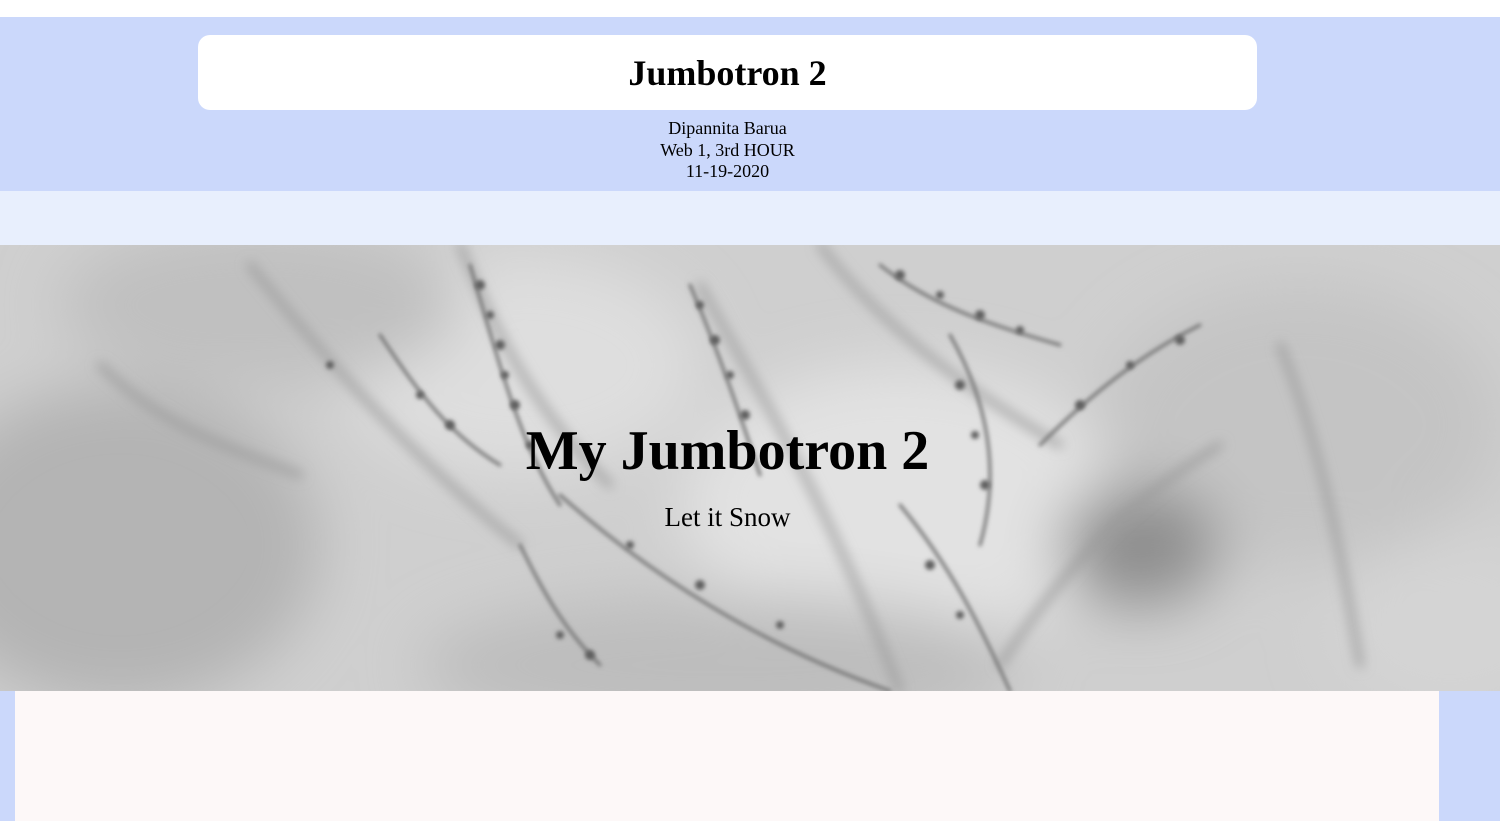  Describe the element at coordinates (727, 451) in the screenshot. I see `hero-heading: My Jumbotron 2` at that location.